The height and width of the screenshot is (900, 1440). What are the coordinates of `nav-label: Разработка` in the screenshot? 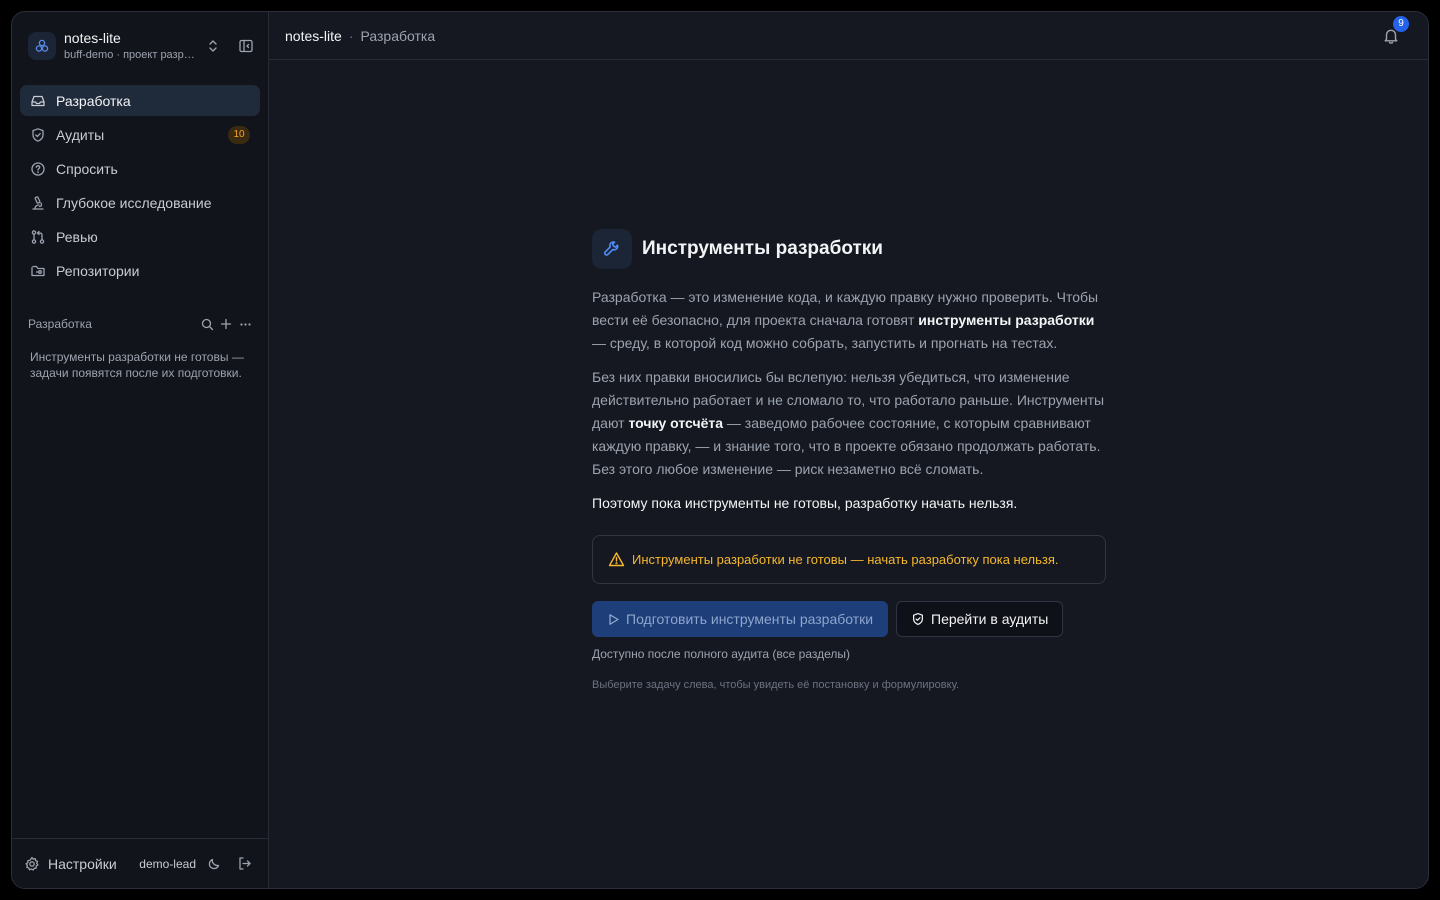 It's located at (93, 100).